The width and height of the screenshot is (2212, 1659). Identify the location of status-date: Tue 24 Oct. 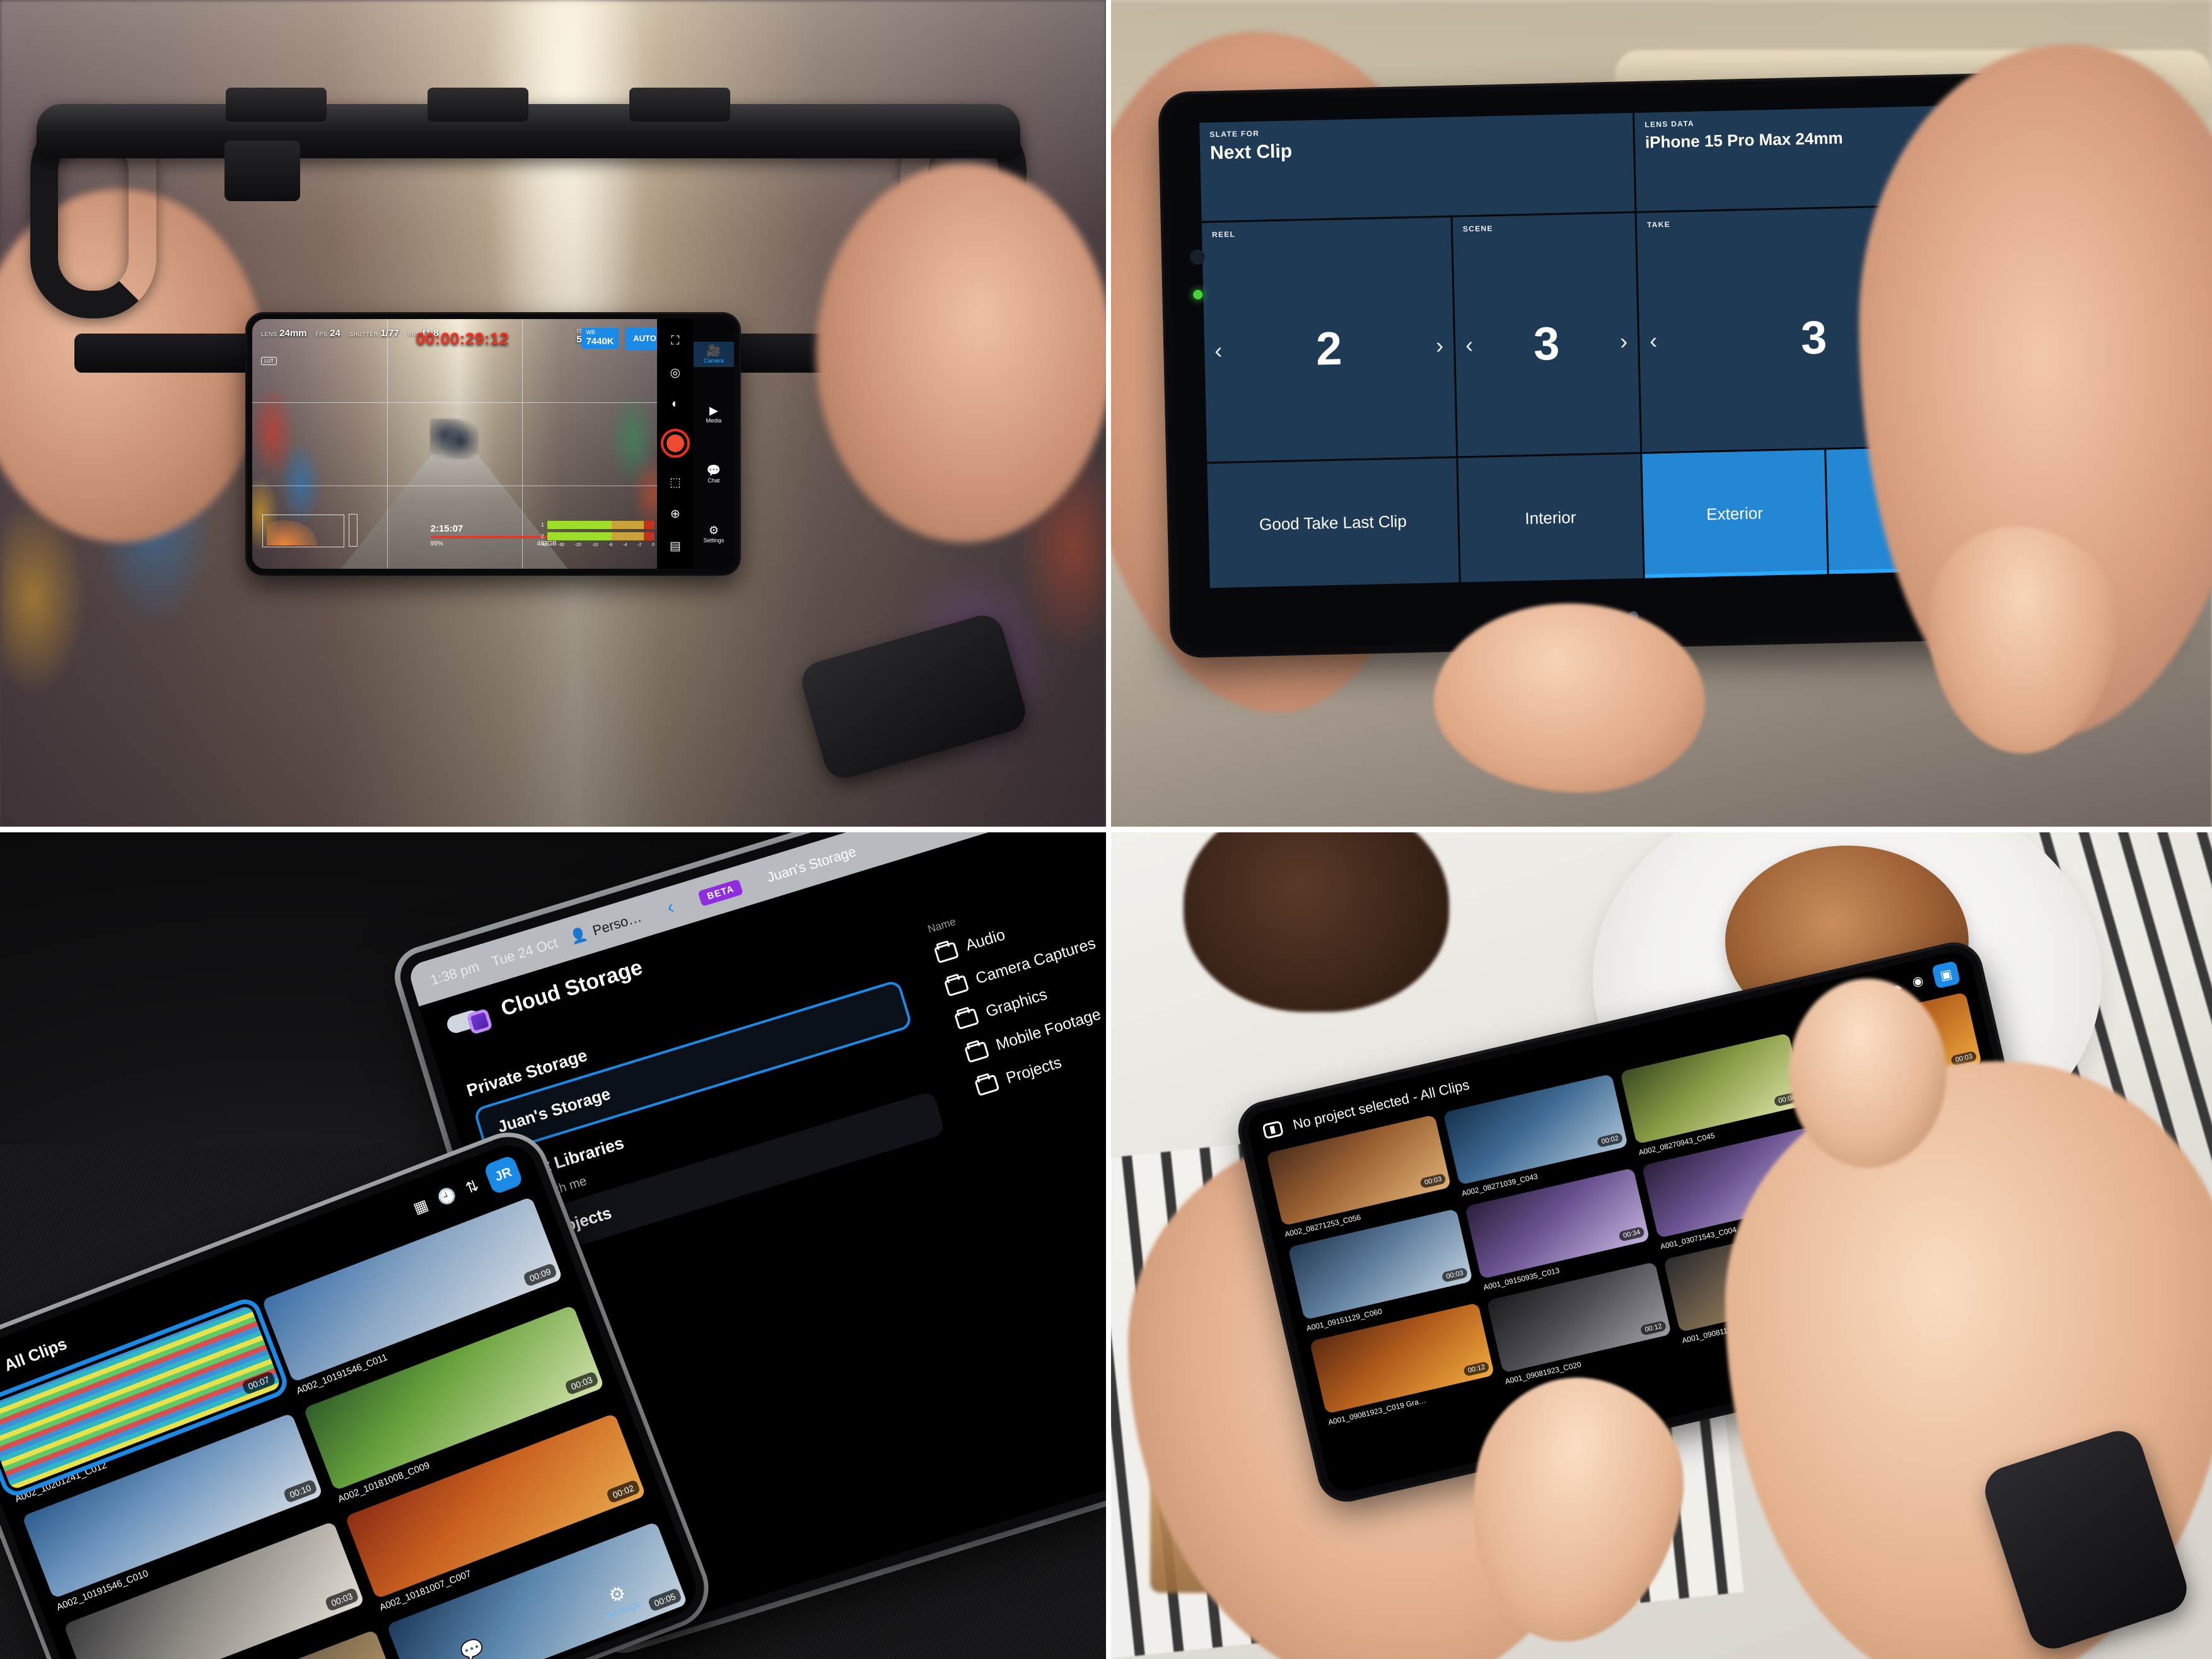
(524, 952).